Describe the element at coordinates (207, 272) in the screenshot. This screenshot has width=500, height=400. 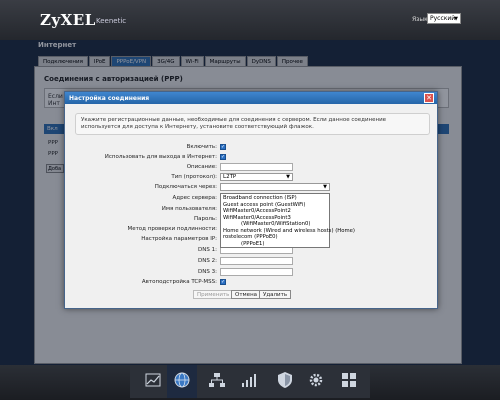
I see `dns3-label: DNS 3:` at that location.